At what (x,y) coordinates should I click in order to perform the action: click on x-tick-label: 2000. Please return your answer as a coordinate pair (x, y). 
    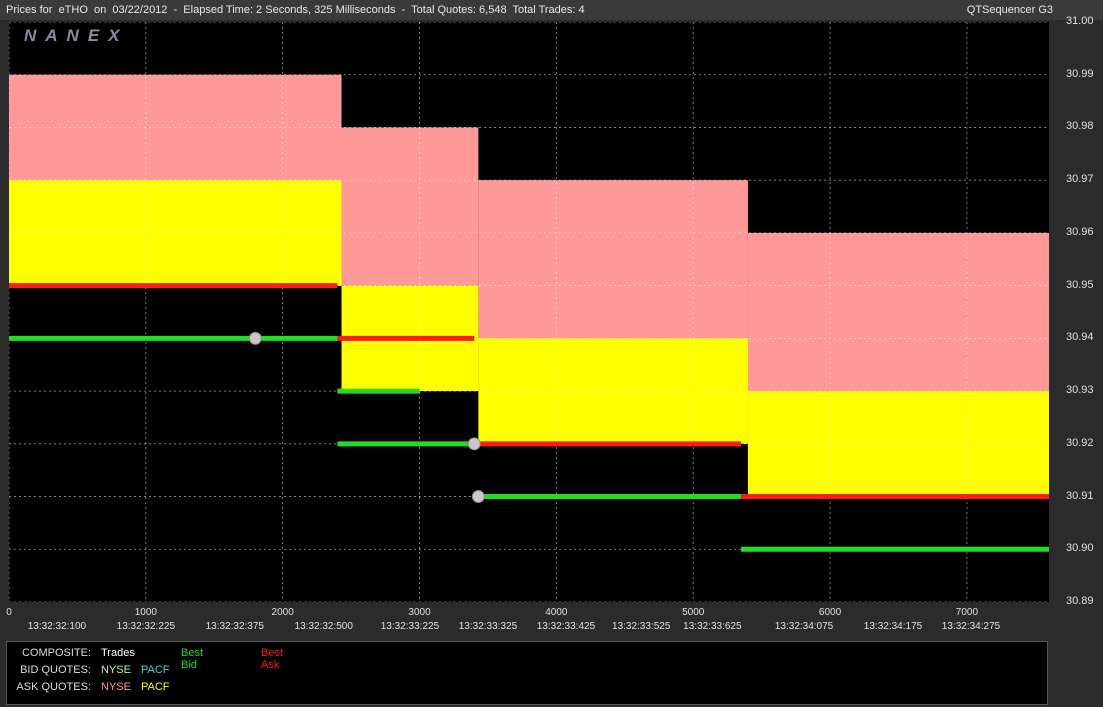
    Looking at the image, I should click on (282, 612).